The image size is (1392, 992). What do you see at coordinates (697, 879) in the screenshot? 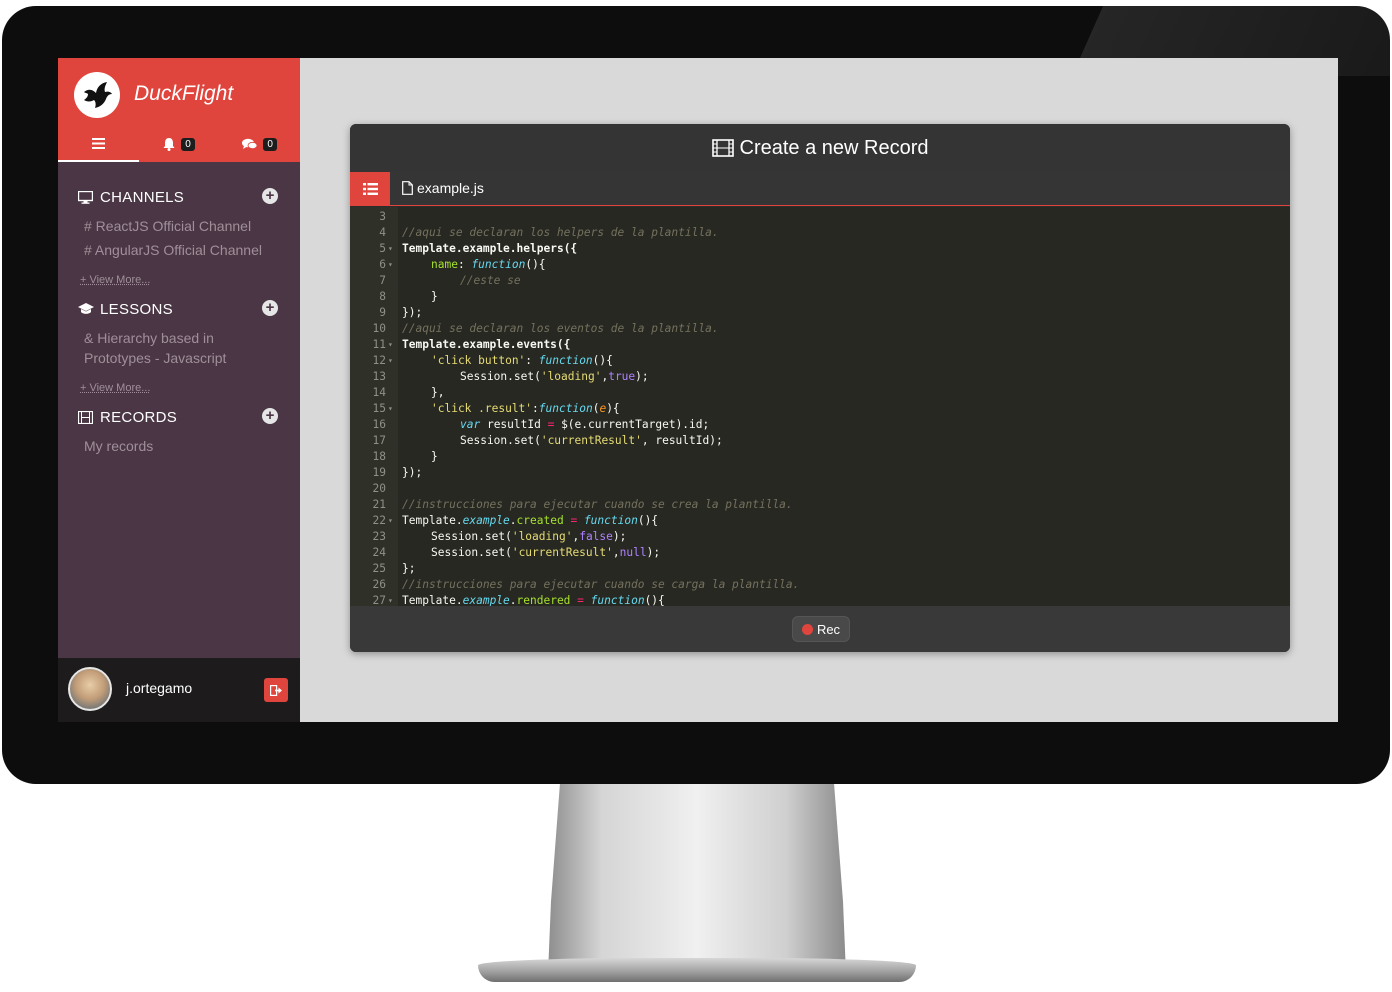
I see `monitor-stand-neck` at bounding box center [697, 879].